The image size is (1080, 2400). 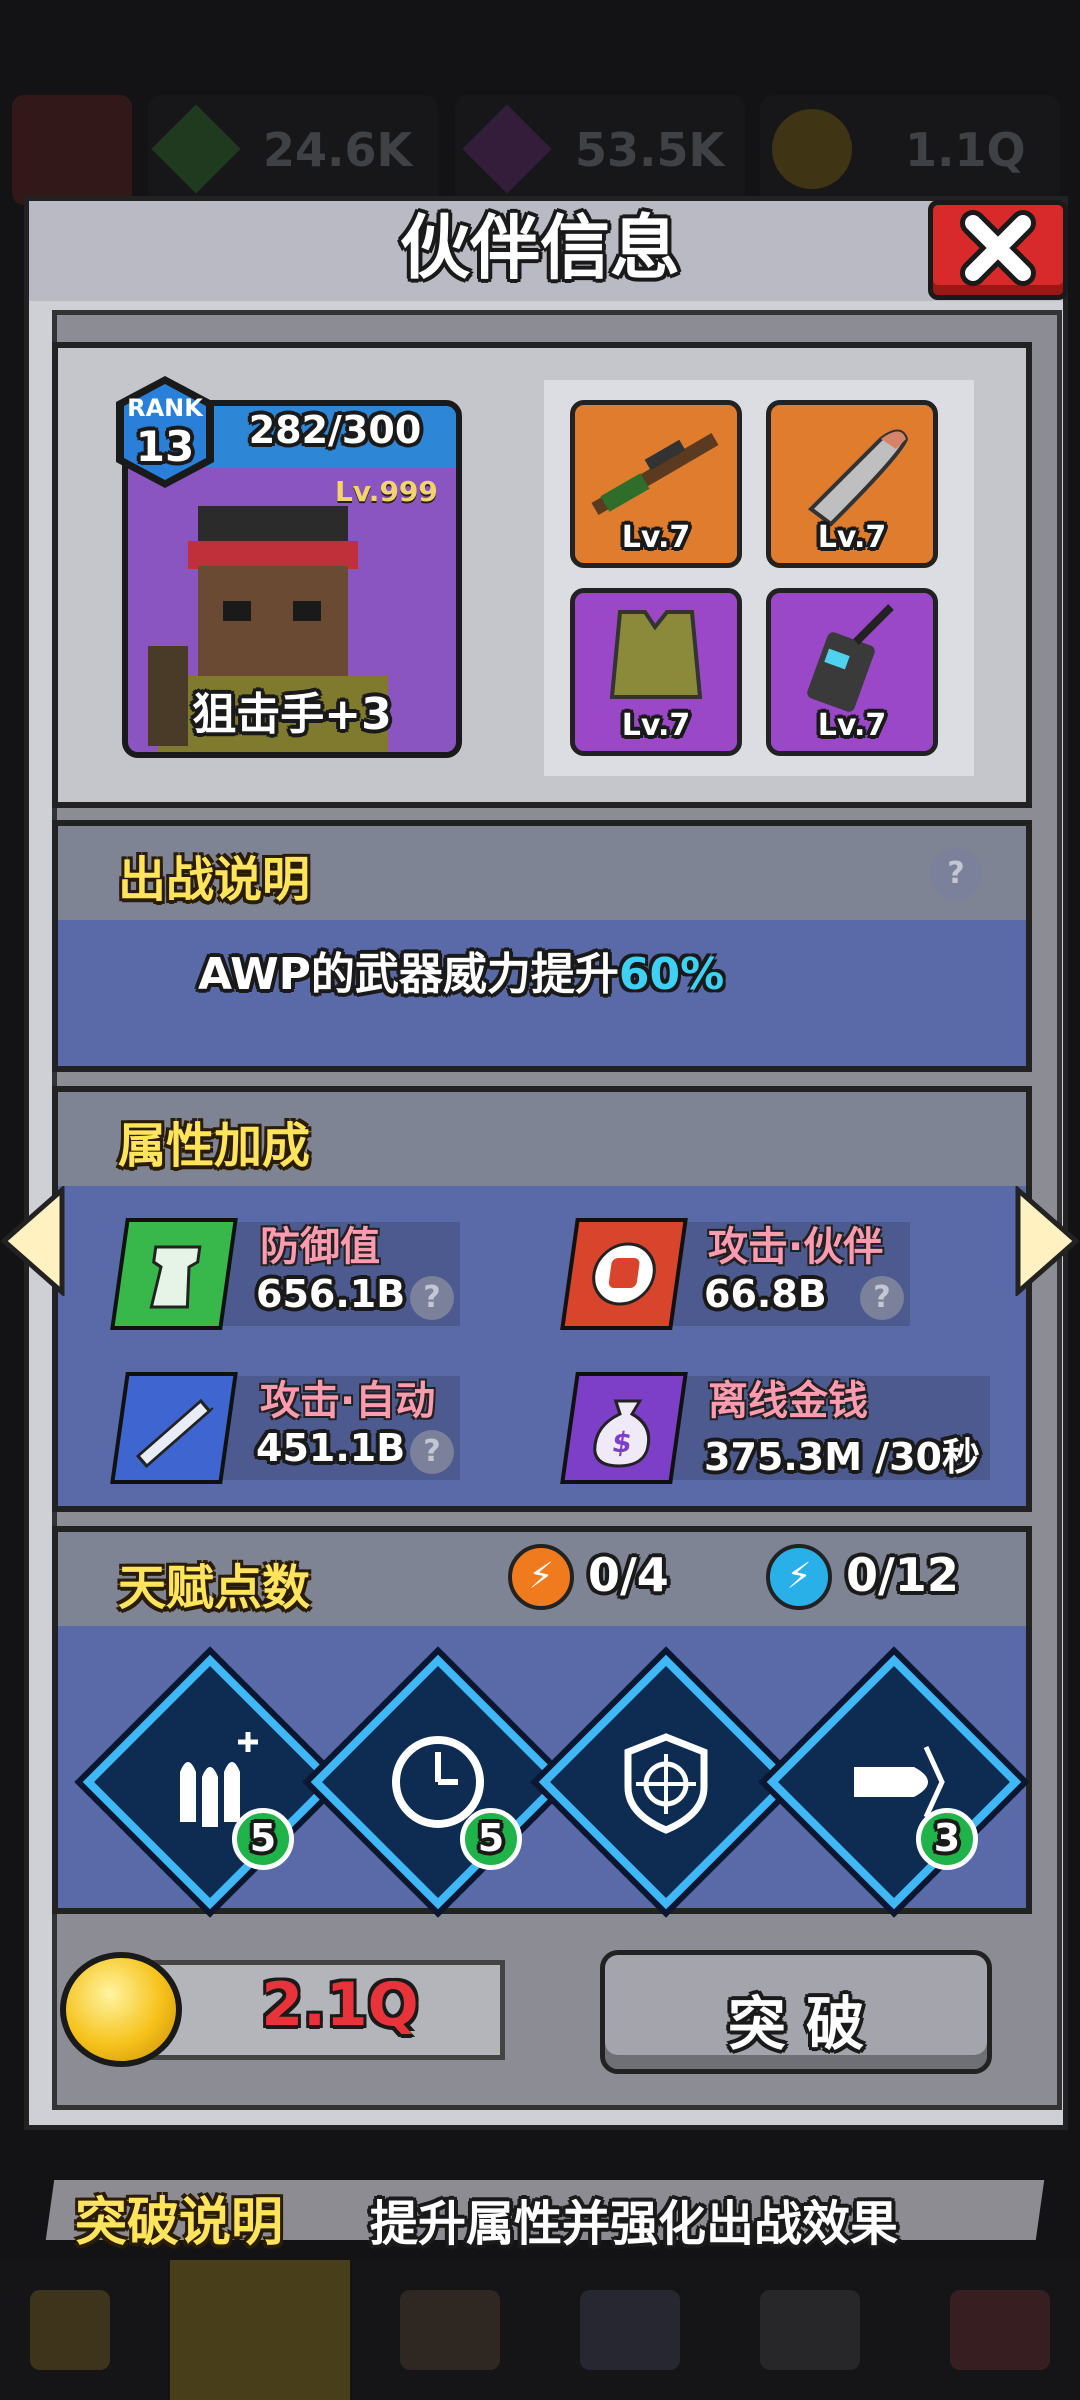 I want to click on partner-level: Lv.999, so click(x=386, y=491).